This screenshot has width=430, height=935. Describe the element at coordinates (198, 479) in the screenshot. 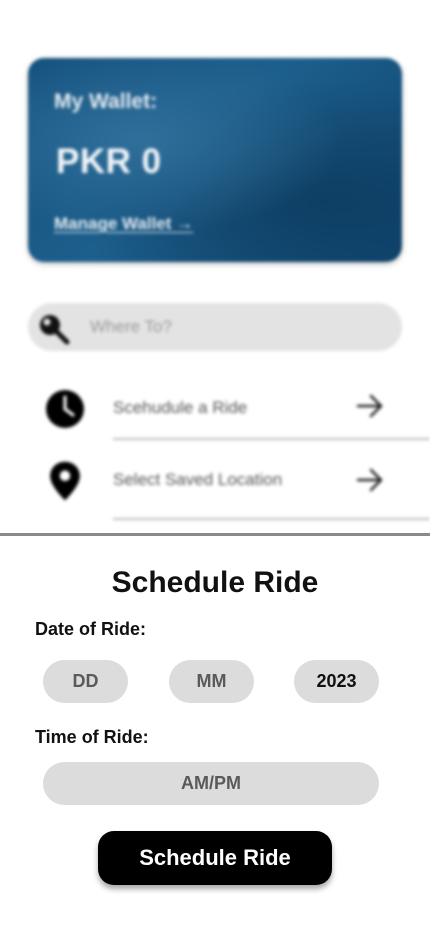

I see `menu-item-label: Select Saved Location` at that location.